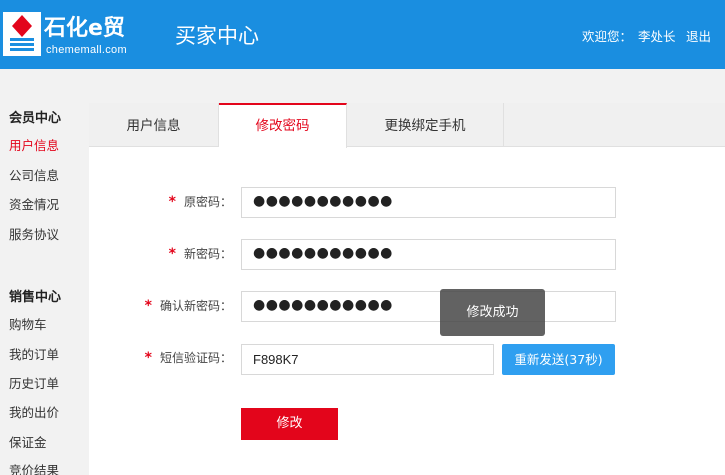  What do you see at coordinates (34, 467) in the screenshot?
I see `sidebar-item-bid-results: 竞价结果` at bounding box center [34, 467].